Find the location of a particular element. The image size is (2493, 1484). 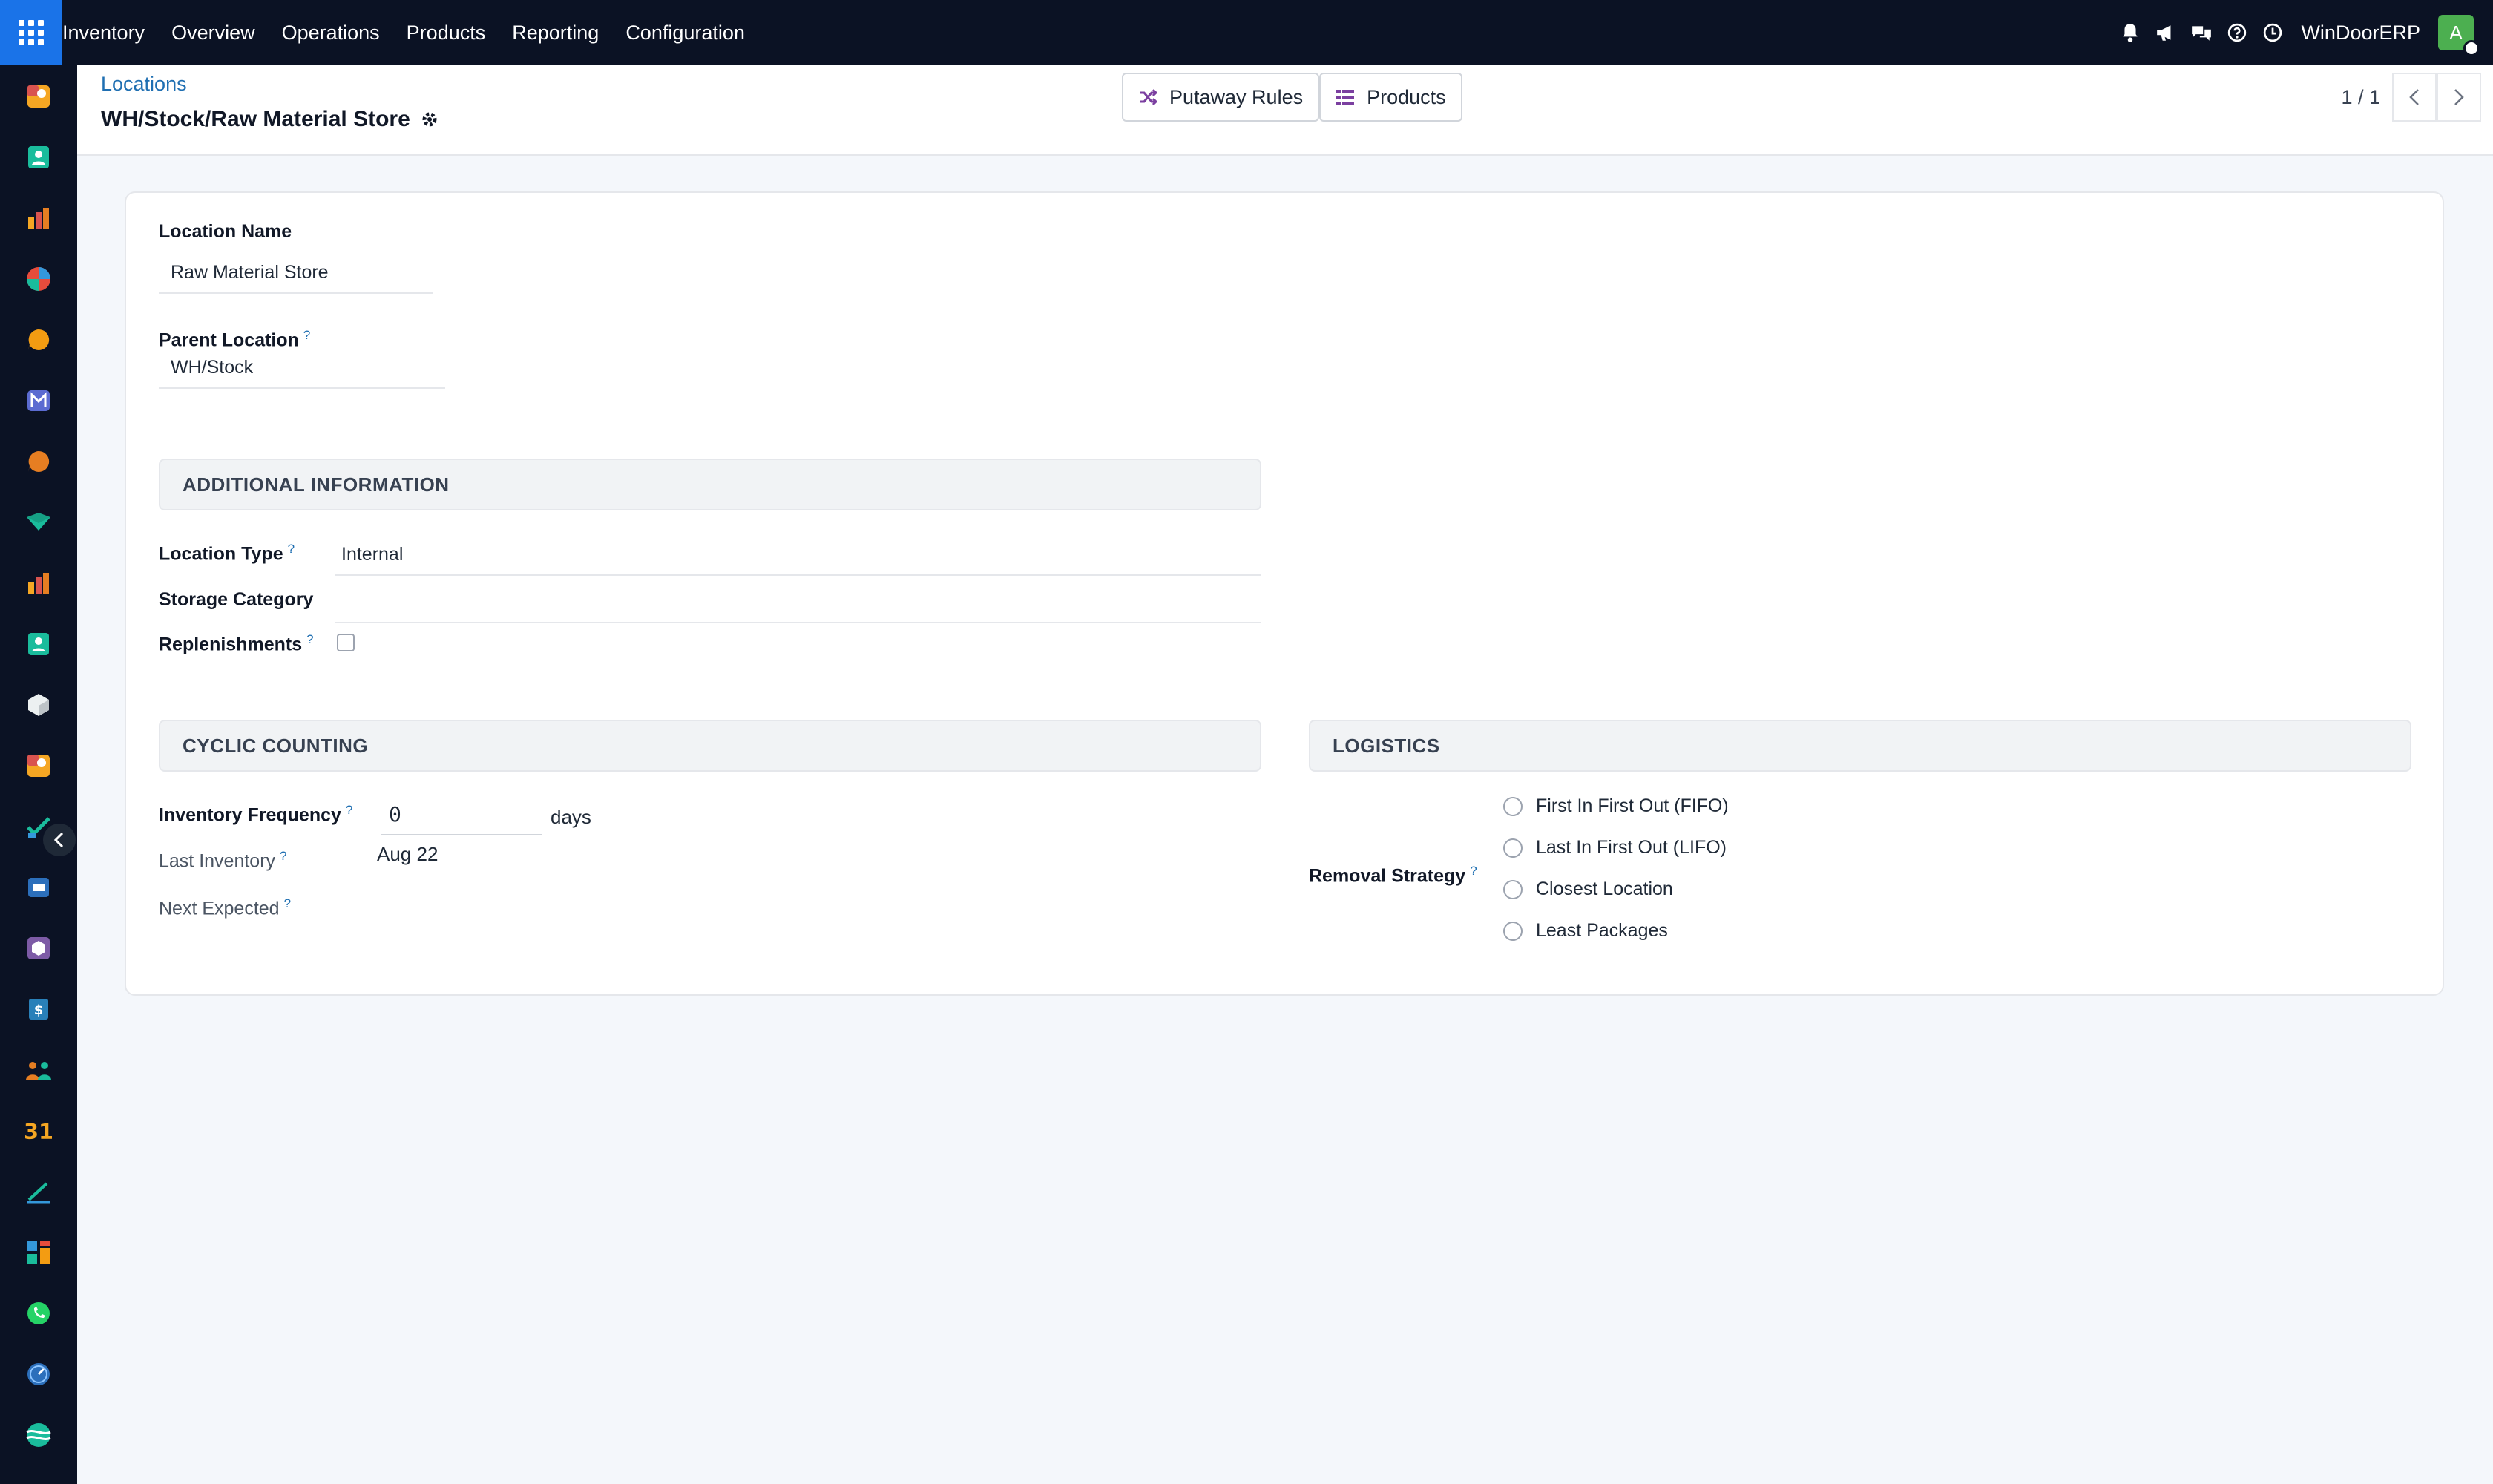

removal-option-closest-location: Closest Location is located at coordinates (1588, 889).